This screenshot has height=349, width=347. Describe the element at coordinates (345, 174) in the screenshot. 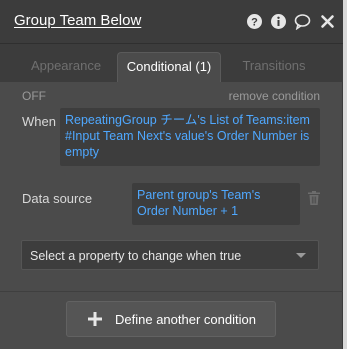

I see `canvas-edge` at that location.